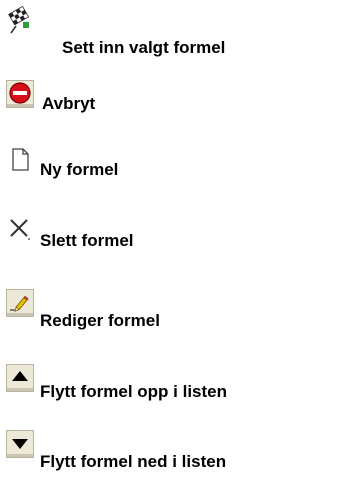 This screenshot has width=353, height=477. I want to click on legend-item-move-up: Flytt formel opp i listen, so click(176, 382).